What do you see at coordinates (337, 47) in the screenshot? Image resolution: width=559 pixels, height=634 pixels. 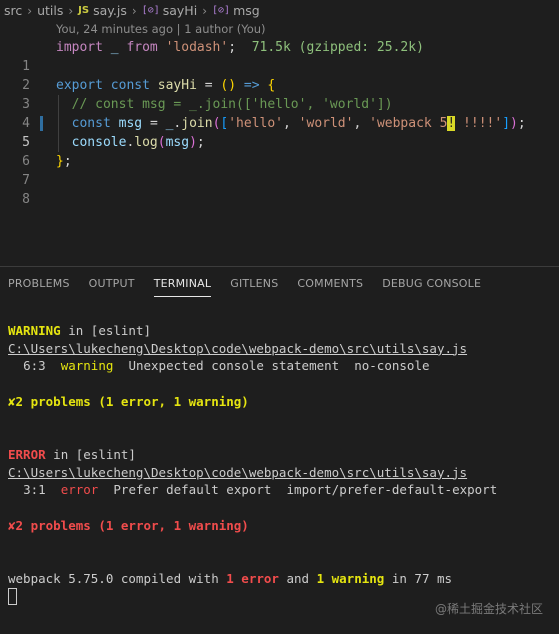 I see `import-cost-hint: 71.5k (gzipped: 25.2k)` at bounding box center [337, 47].